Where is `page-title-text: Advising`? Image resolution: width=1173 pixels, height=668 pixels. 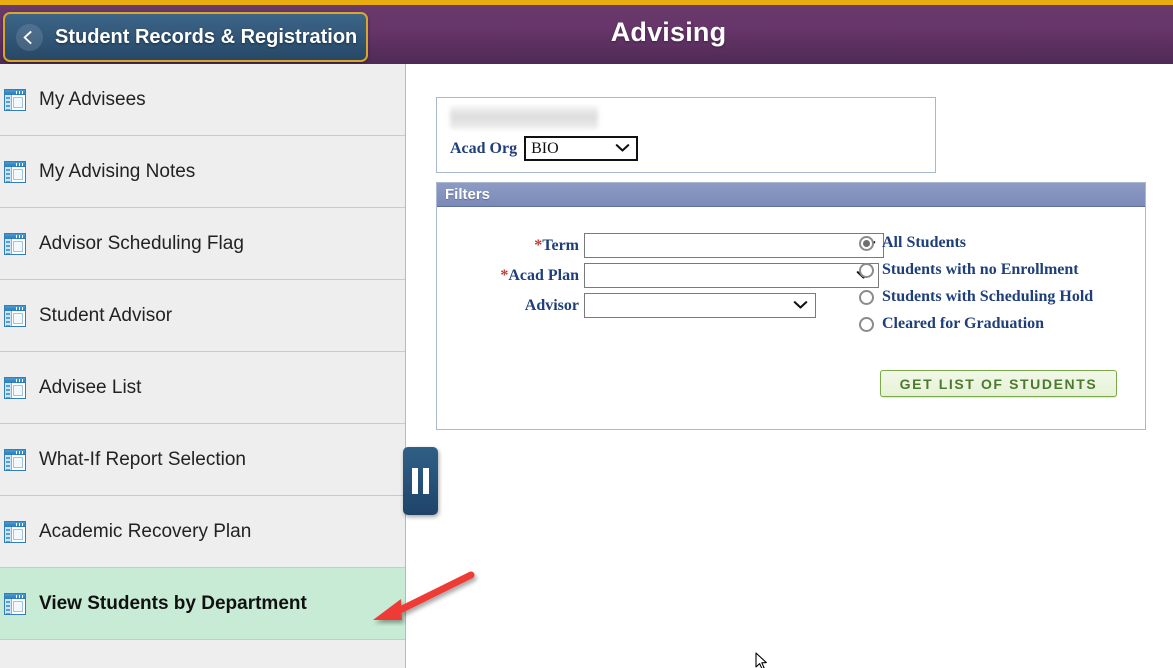 page-title-text: Advising is located at coordinates (668, 32).